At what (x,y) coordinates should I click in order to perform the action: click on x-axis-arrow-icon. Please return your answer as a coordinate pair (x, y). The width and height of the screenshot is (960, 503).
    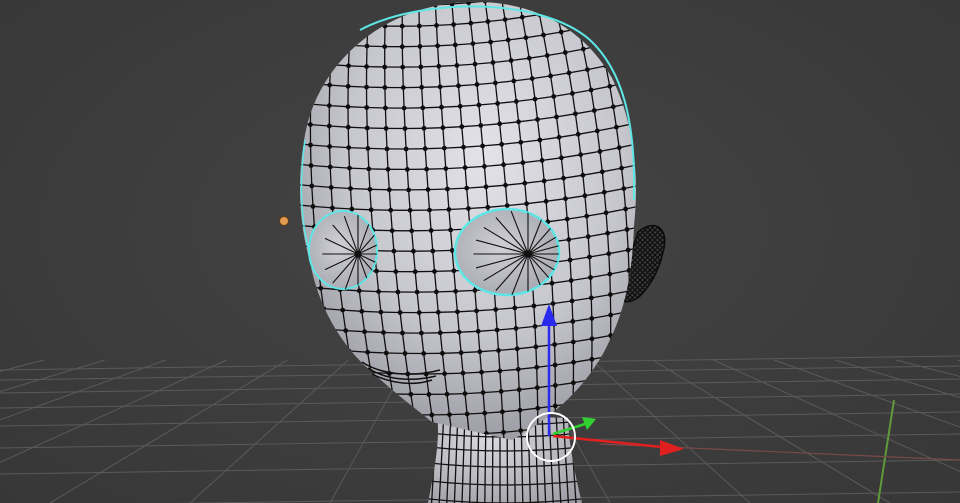
    Looking at the image, I should click on (672, 448).